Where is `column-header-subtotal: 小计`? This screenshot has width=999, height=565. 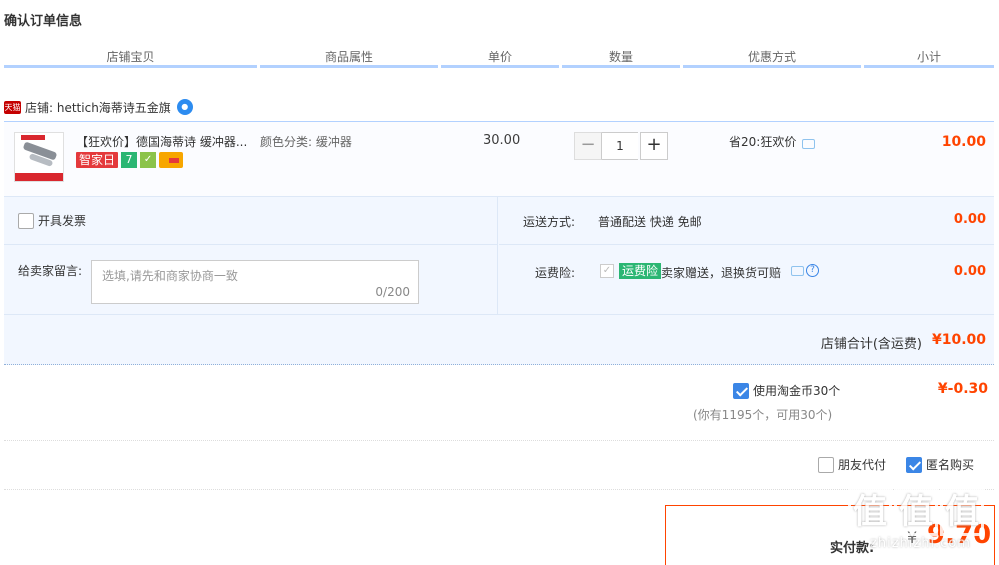
column-header-subtotal: 小计 is located at coordinates (929, 58).